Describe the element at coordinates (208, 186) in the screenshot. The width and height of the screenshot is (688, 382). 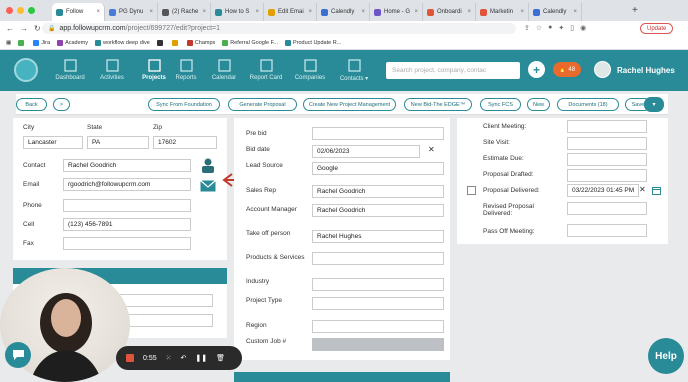
I see `send-email-icon` at that location.